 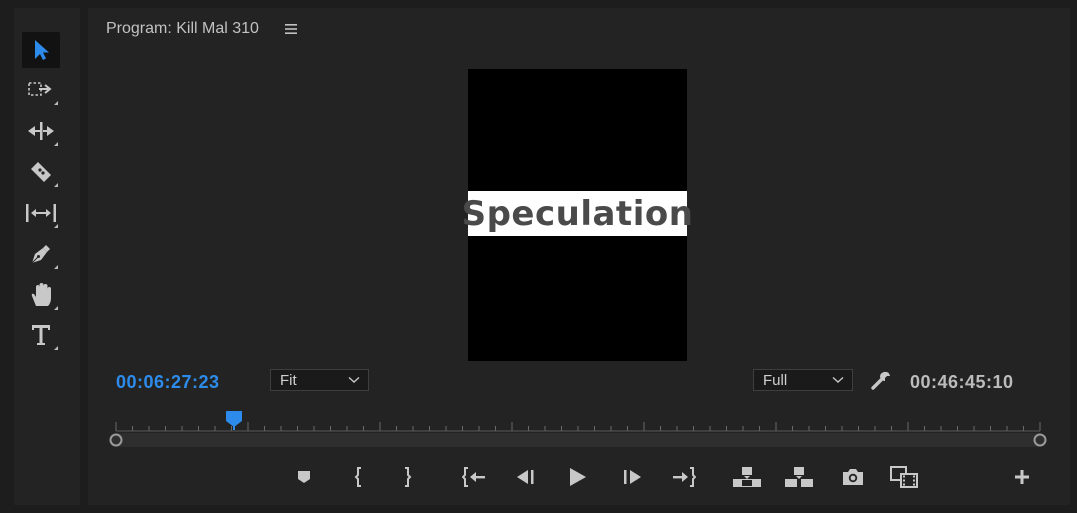 I want to click on step-forward-icon, so click(x=632, y=477).